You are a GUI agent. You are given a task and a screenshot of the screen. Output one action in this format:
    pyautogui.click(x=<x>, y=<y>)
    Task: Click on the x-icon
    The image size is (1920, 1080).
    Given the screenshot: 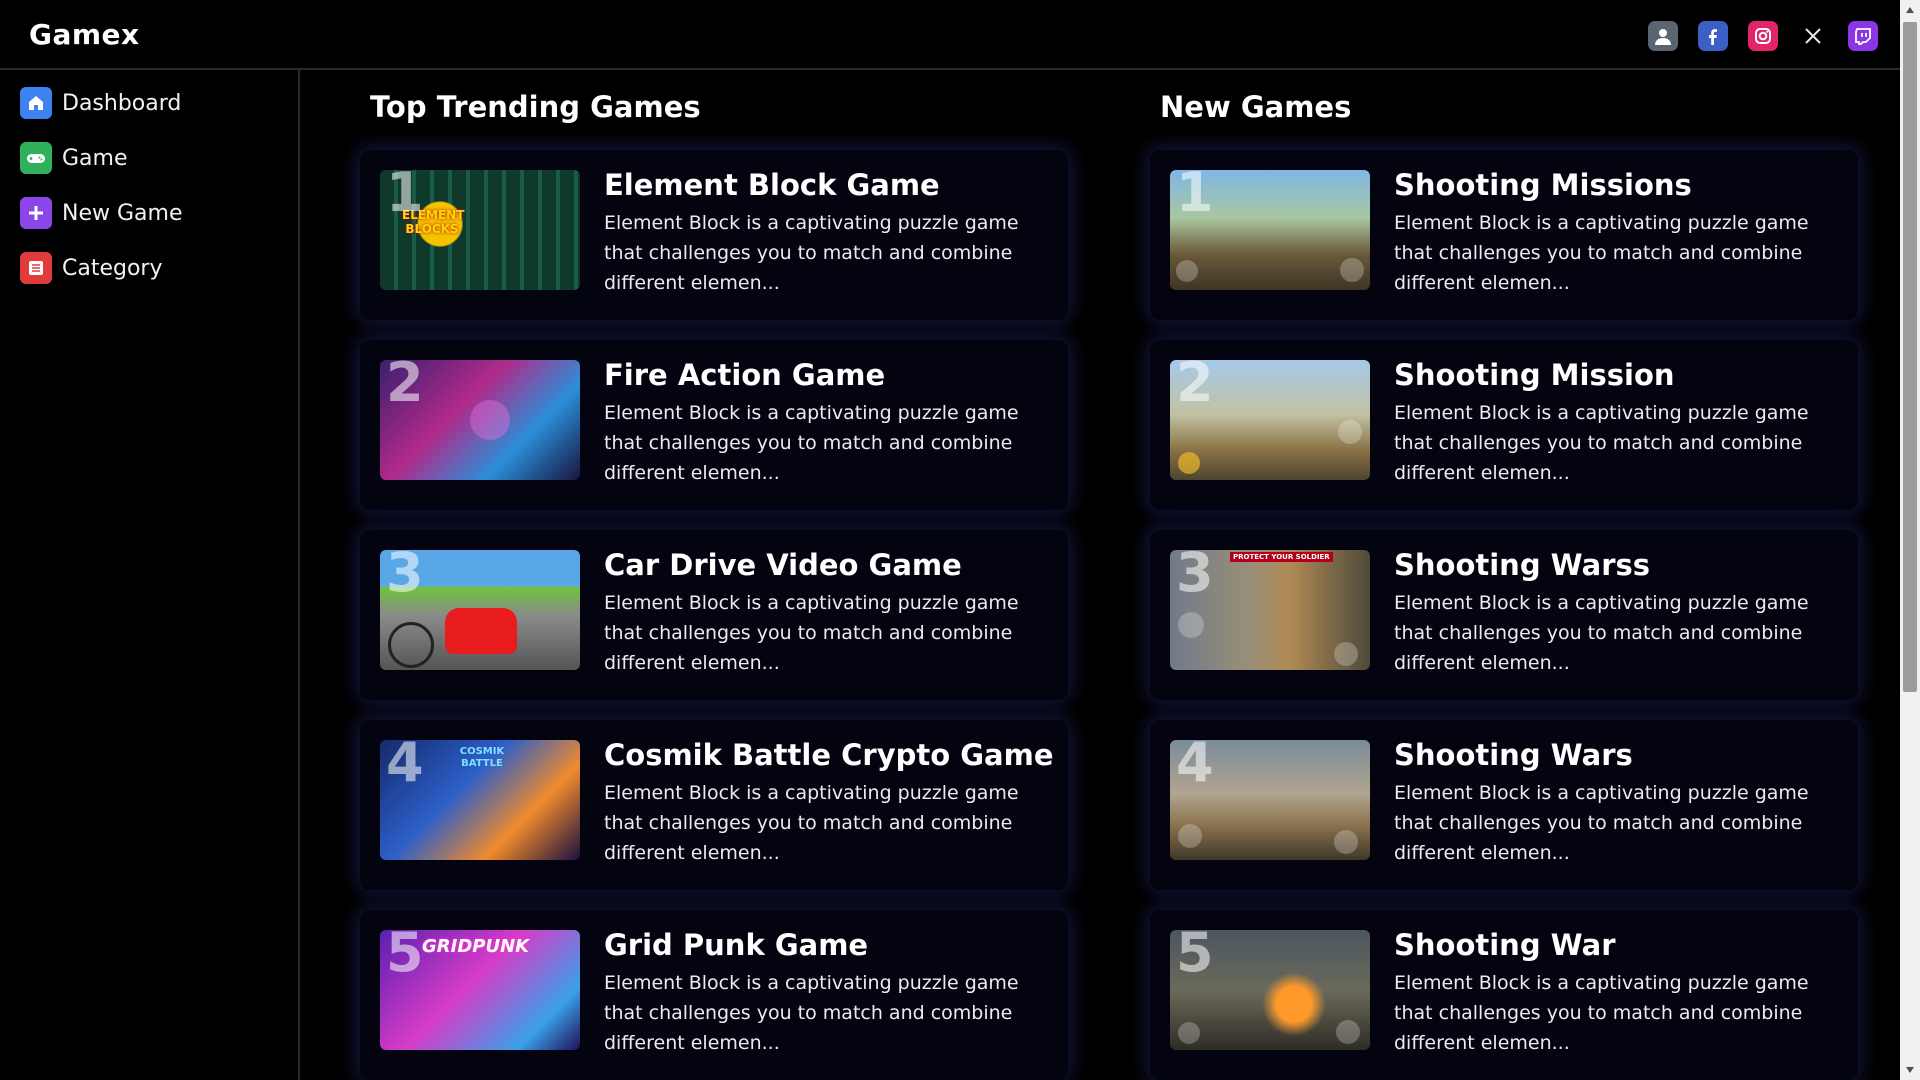 What is the action you would take?
    pyautogui.click(x=1813, y=36)
    